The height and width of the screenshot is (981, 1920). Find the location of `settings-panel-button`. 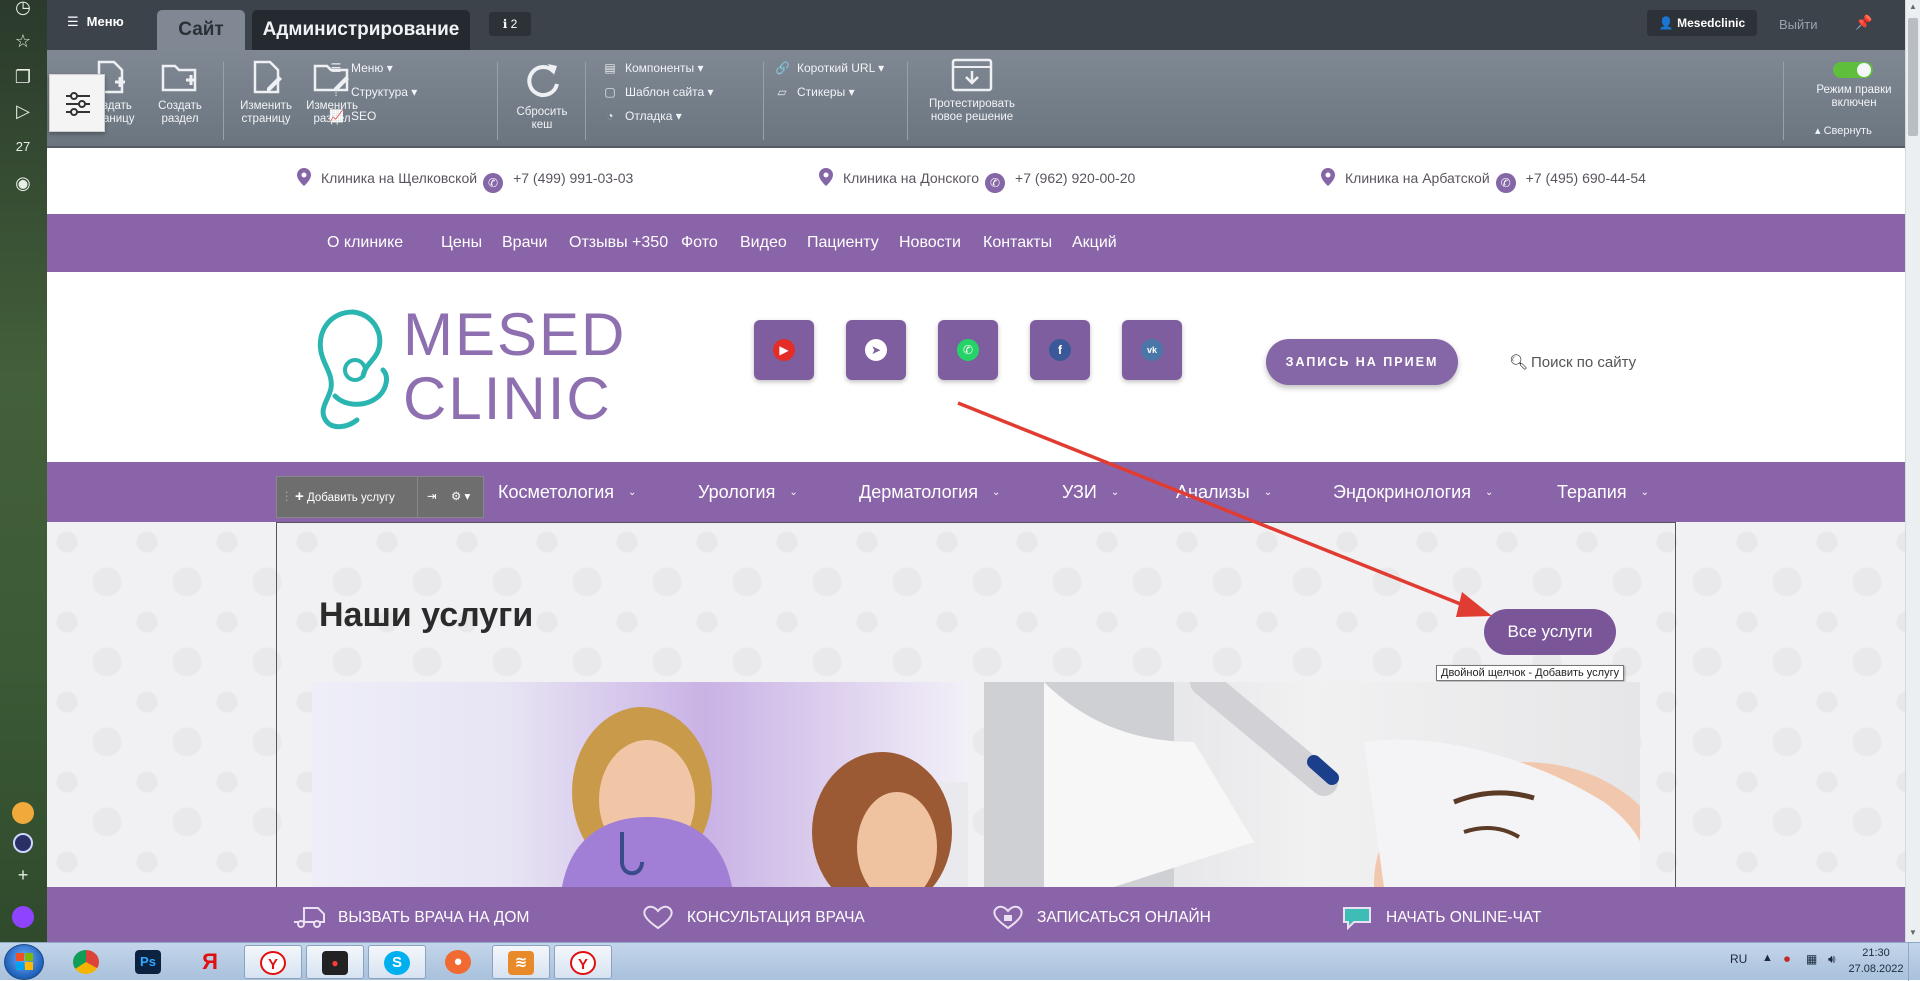

settings-panel-button is located at coordinates (77, 103).